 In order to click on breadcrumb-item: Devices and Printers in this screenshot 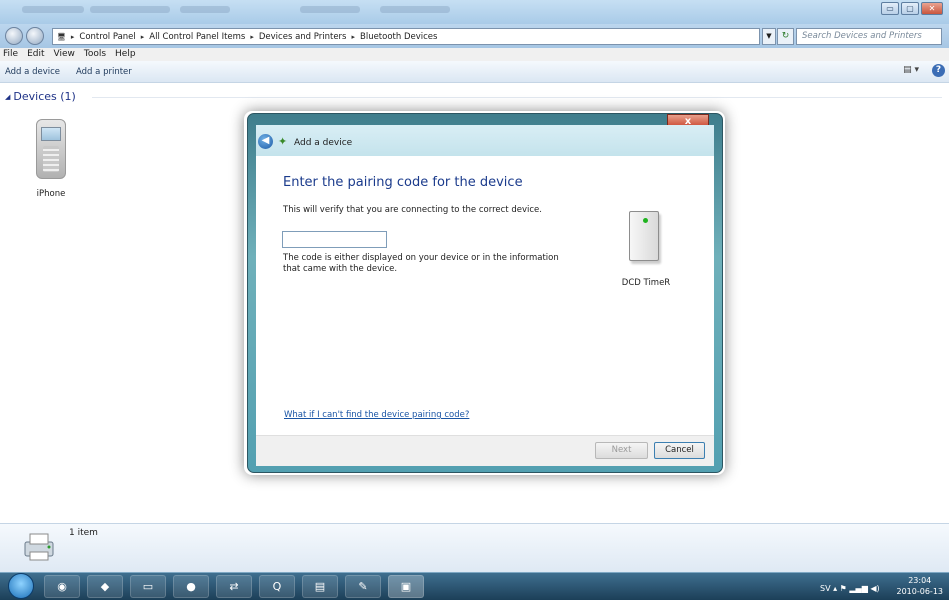, I will do `click(303, 37)`.